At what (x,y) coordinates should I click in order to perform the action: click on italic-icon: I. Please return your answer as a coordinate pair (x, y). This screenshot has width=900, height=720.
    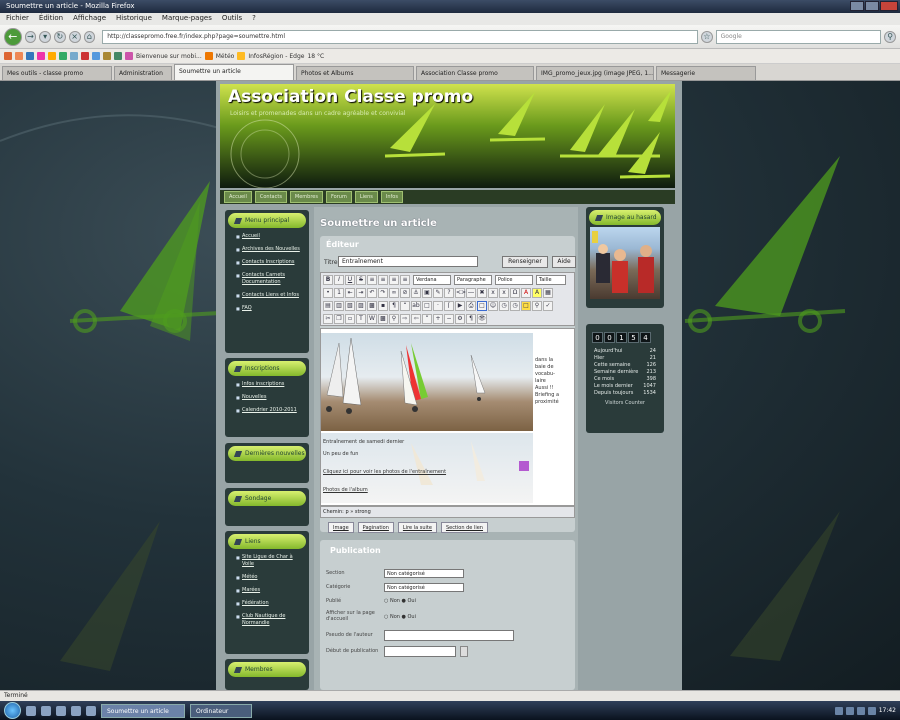
    Looking at the image, I should click on (339, 279).